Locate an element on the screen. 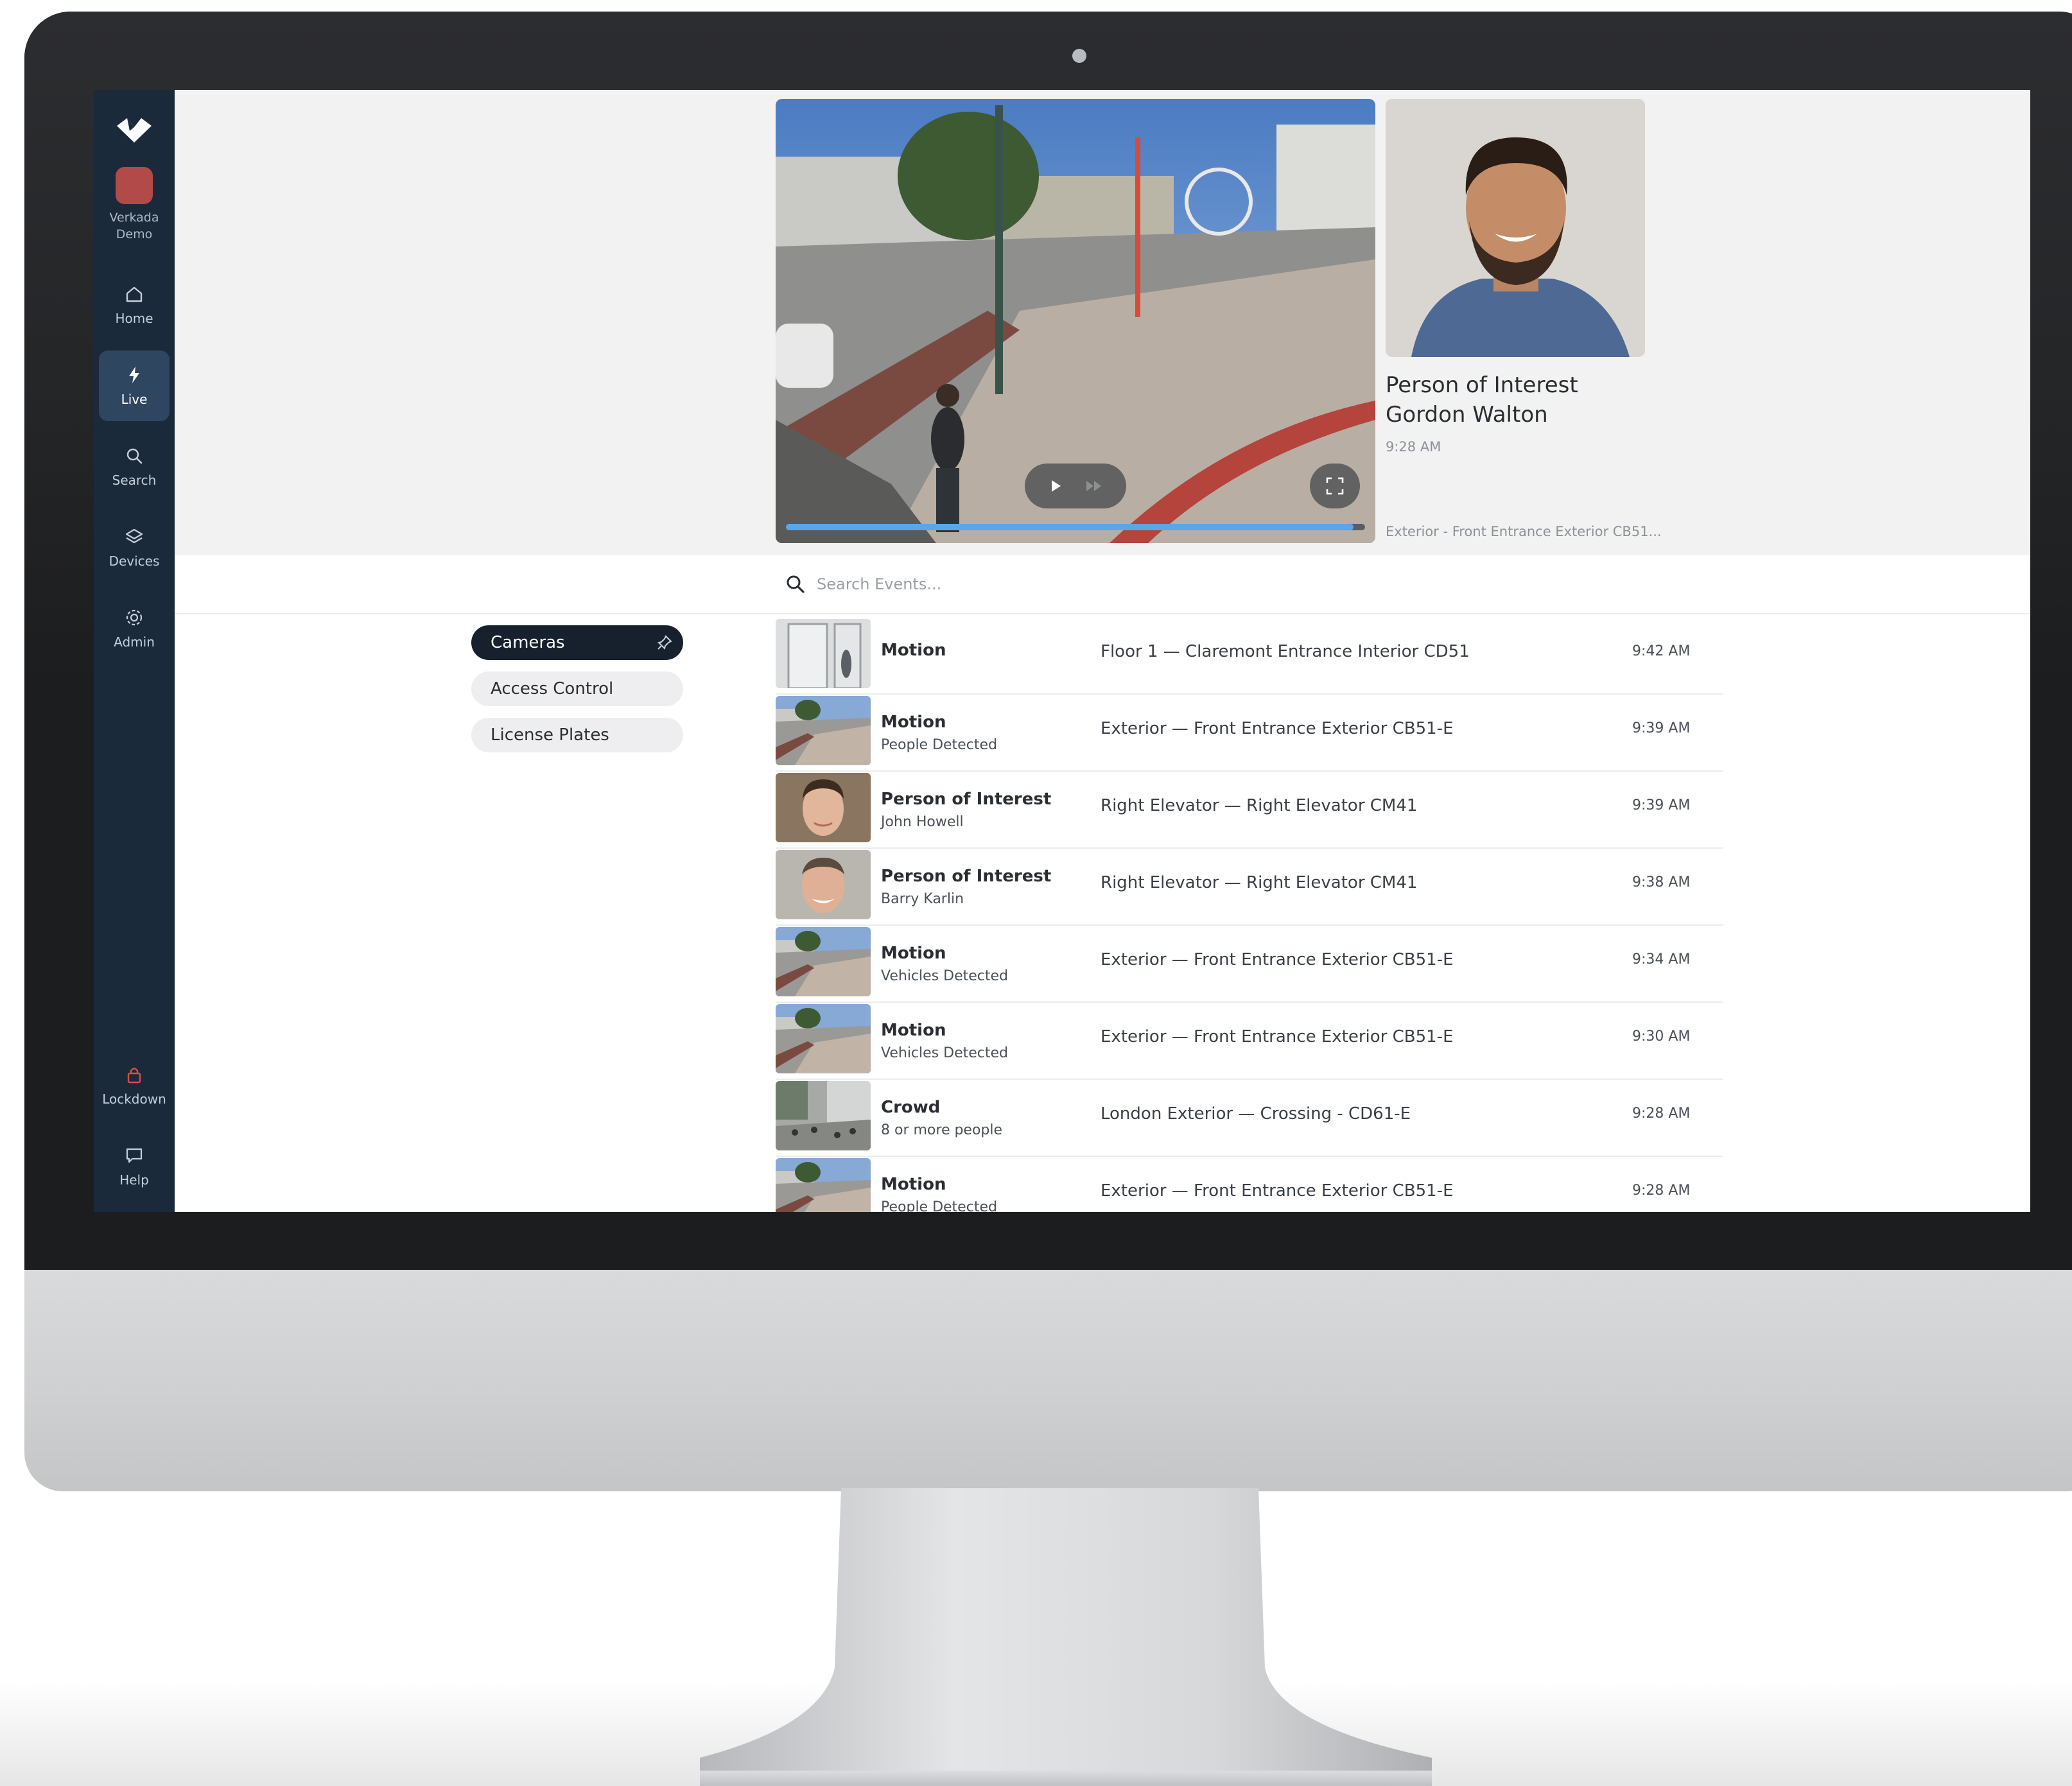 The image size is (2072, 1786). portrait-image is located at coordinates (1515, 228).